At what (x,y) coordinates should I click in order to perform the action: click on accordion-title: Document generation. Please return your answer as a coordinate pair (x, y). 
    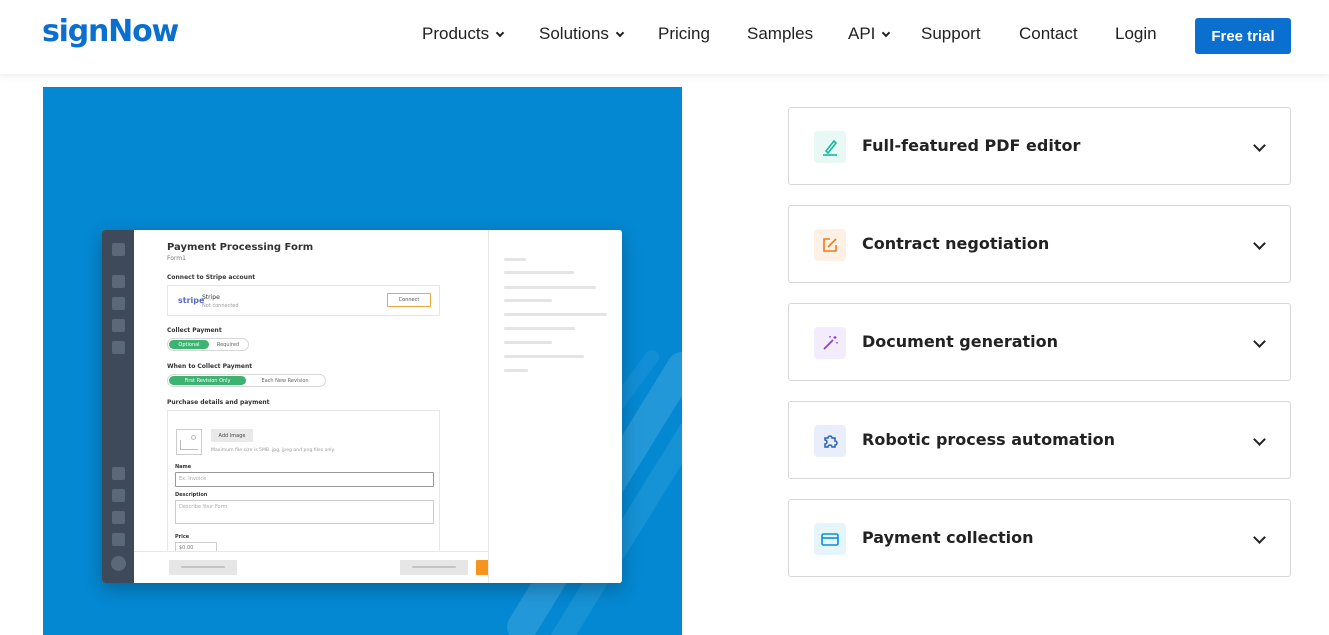
    Looking at the image, I should click on (960, 341).